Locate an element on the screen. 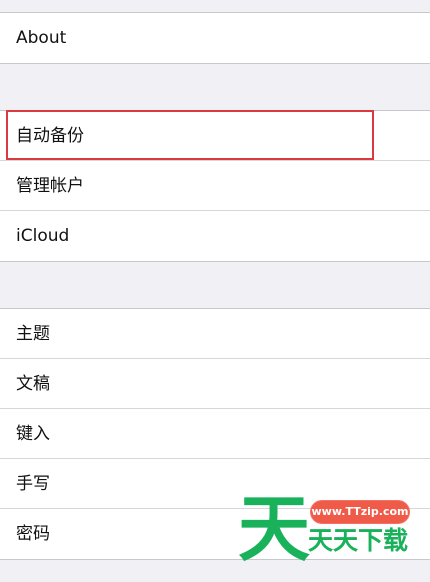  settings-row-auto-backup: 自动备份 is located at coordinates (215, 136).